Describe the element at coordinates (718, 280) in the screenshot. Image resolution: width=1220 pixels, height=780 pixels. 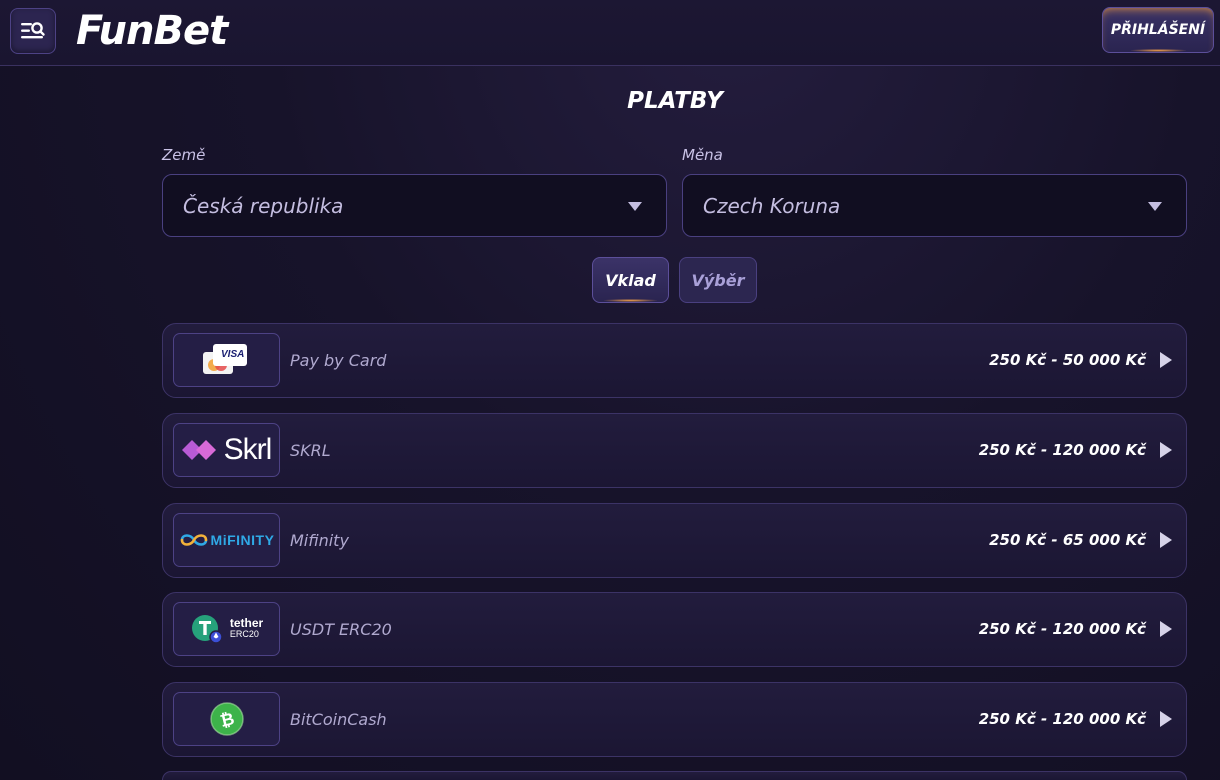
I see `tab-withdraw: Výběr` at that location.